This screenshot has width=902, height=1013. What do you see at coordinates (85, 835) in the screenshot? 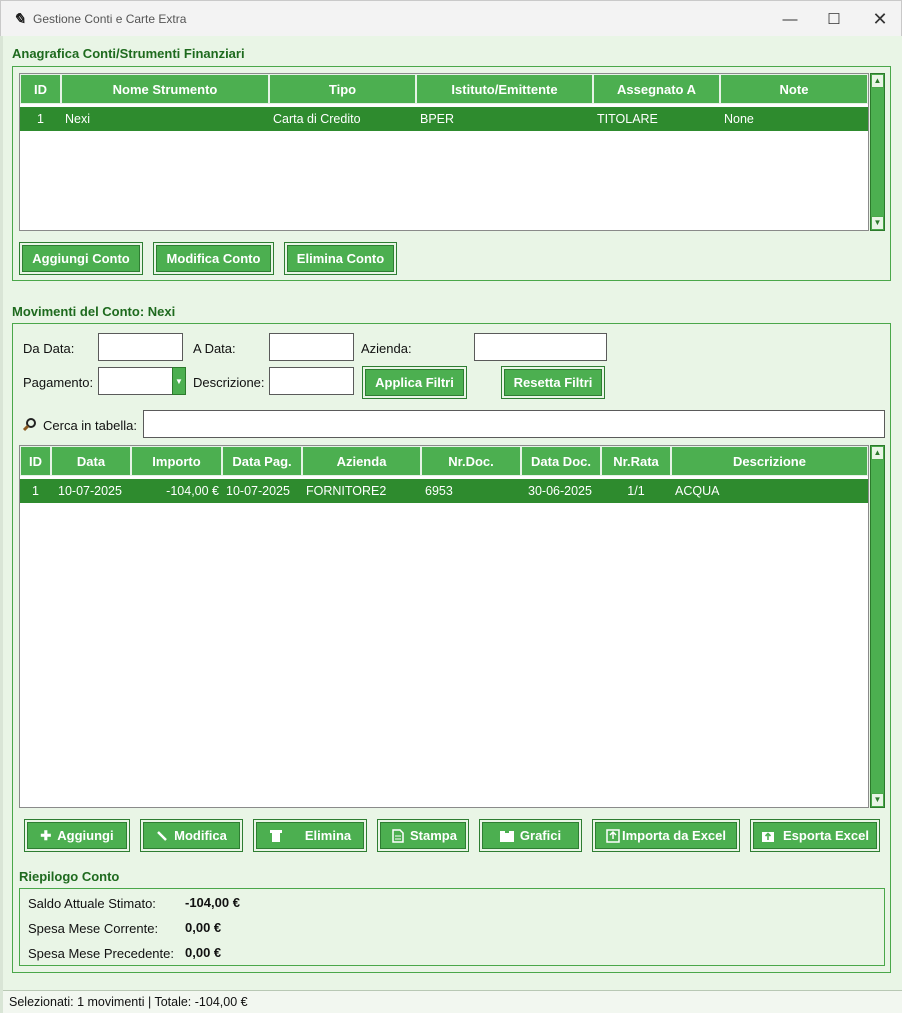
I see `add-movement-label: Aggiungi` at bounding box center [85, 835].